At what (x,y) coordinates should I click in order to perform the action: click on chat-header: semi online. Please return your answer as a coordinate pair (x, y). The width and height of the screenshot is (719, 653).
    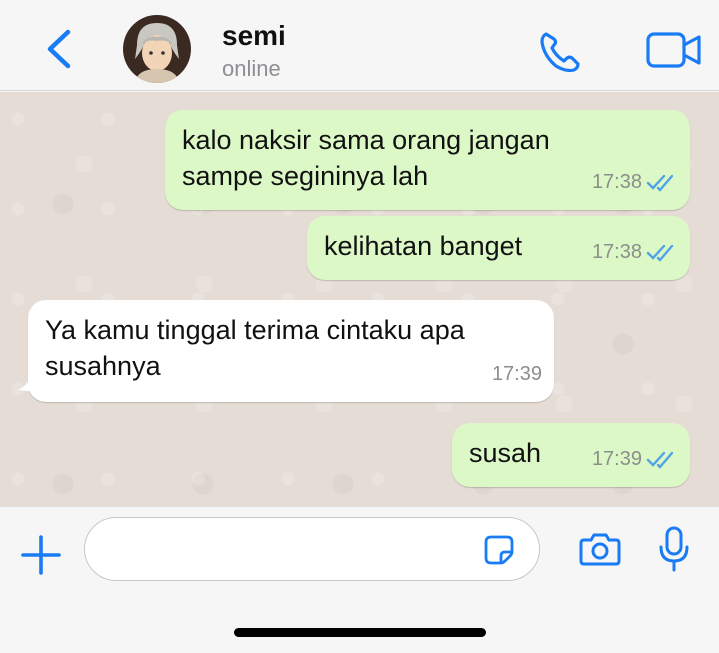
    Looking at the image, I should click on (359, 45).